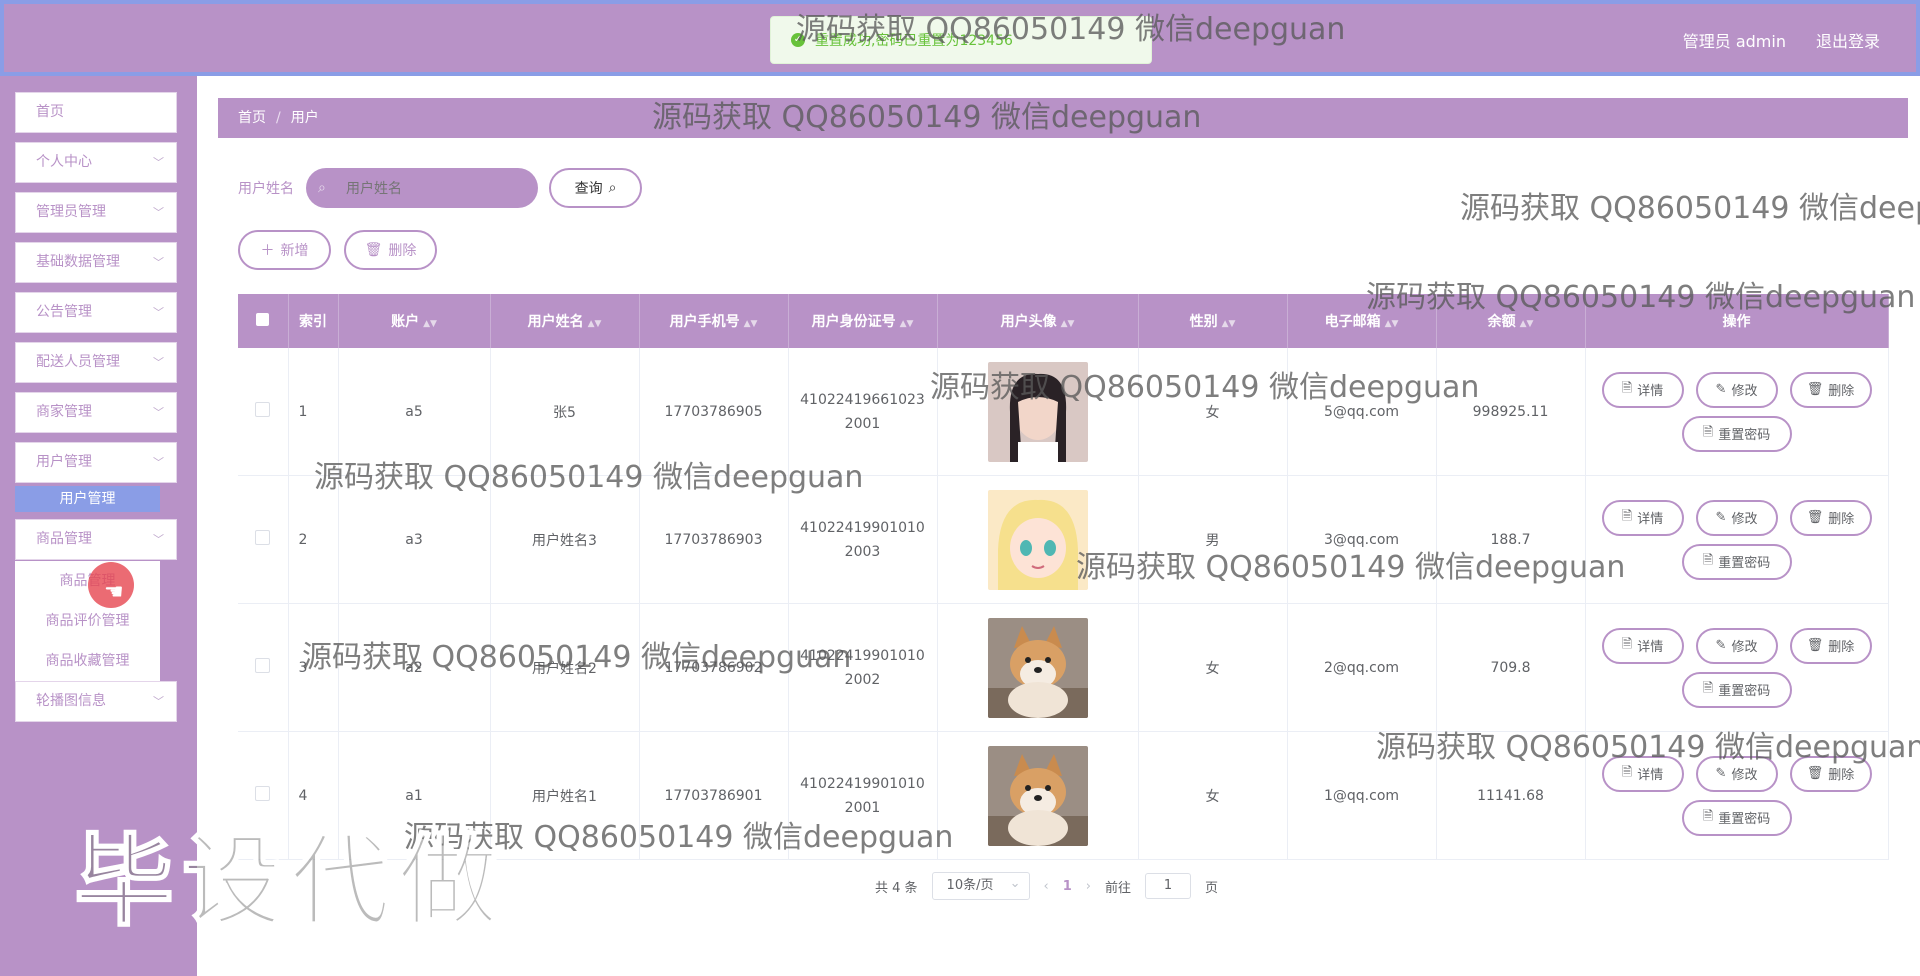 This screenshot has height=976, width=1920. What do you see at coordinates (863, 321) in the screenshot?
I see `col-idcard: 用户身份证号 ▲▼` at bounding box center [863, 321].